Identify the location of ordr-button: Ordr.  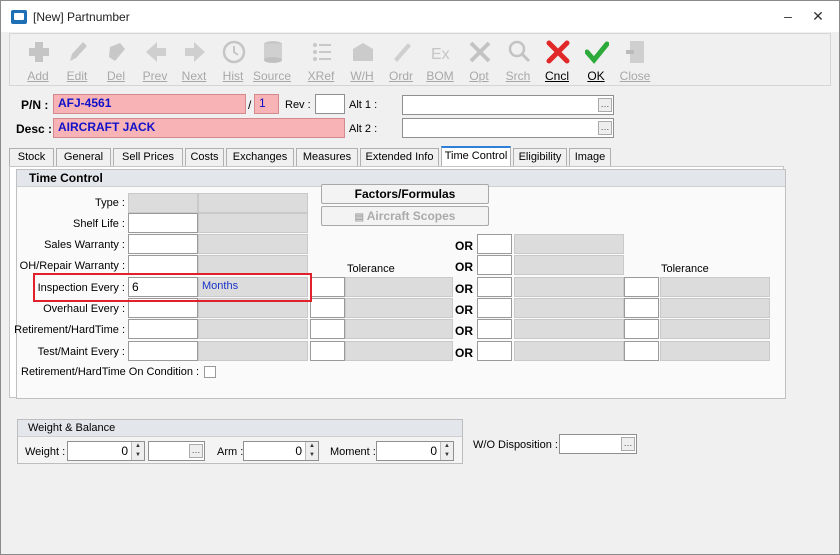
(401, 60).